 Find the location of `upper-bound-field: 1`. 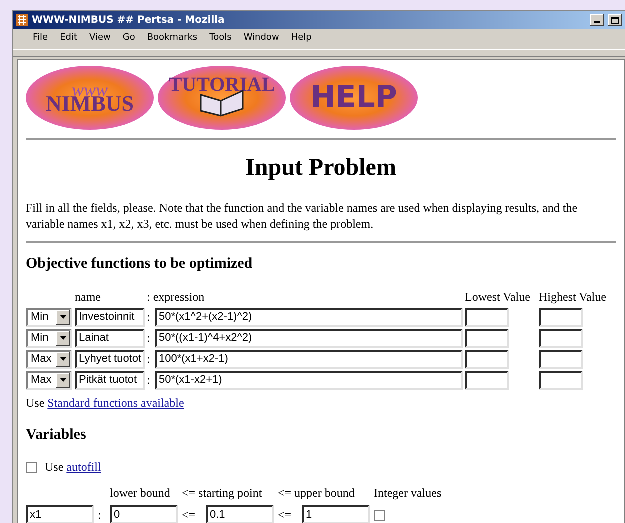

upper-bound-field: 1 is located at coordinates (336, 514).